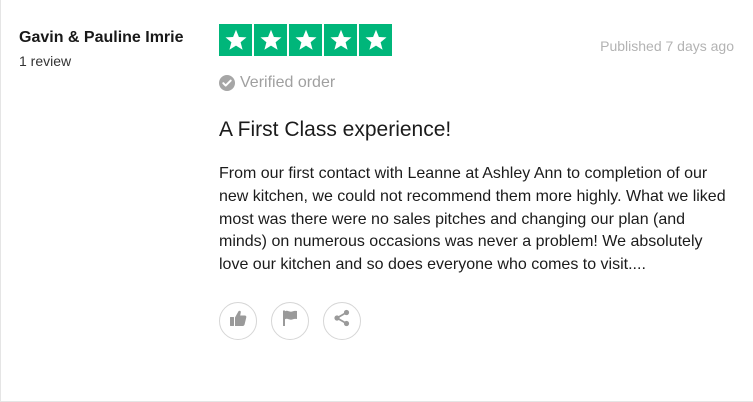  I want to click on review-actions, so click(476, 320).